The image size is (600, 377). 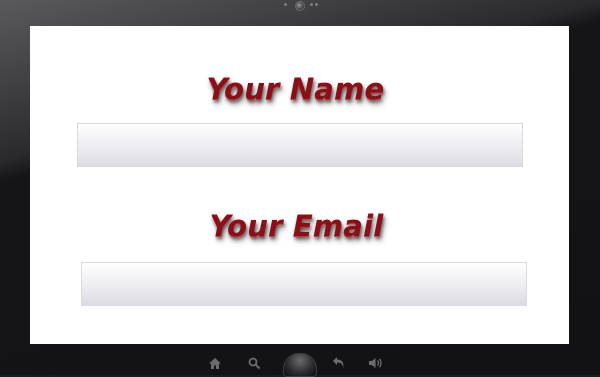 What do you see at coordinates (304, 284) in the screenshot?
I see `email-field` at bounding box center [304, 284].